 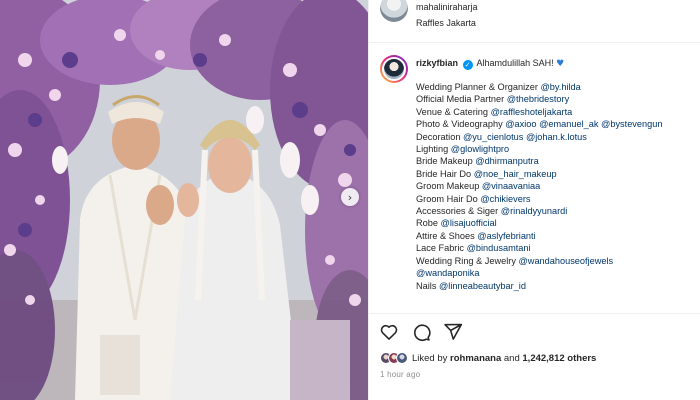 I want to click on credit-label: Venue & Catering, so click(x=453, y=111).